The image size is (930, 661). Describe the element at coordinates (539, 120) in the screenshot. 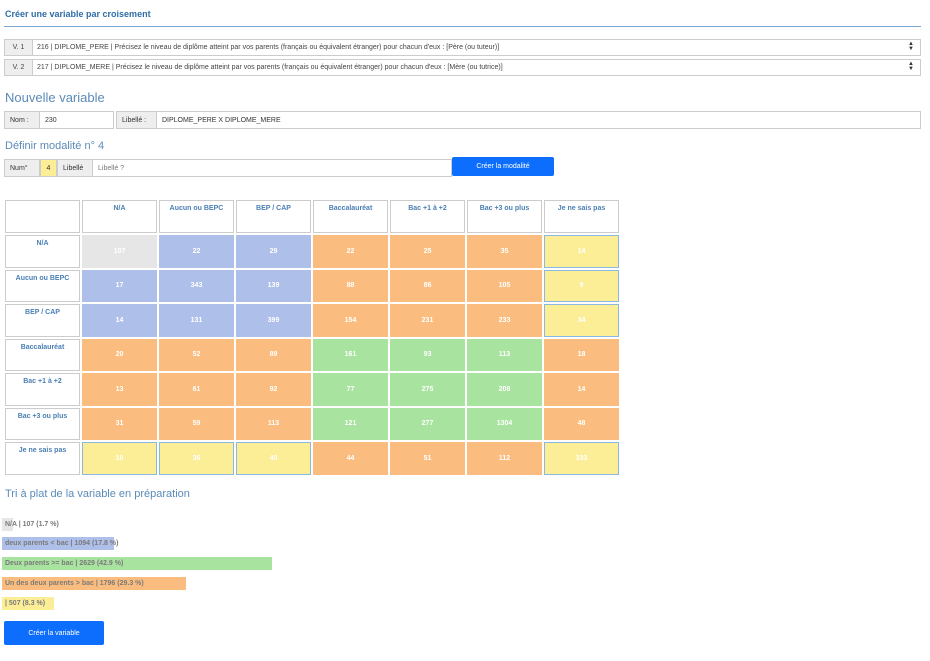

I see `libelle-input: DIPLOME_PERE X DIPLOME_MERE` at that location.